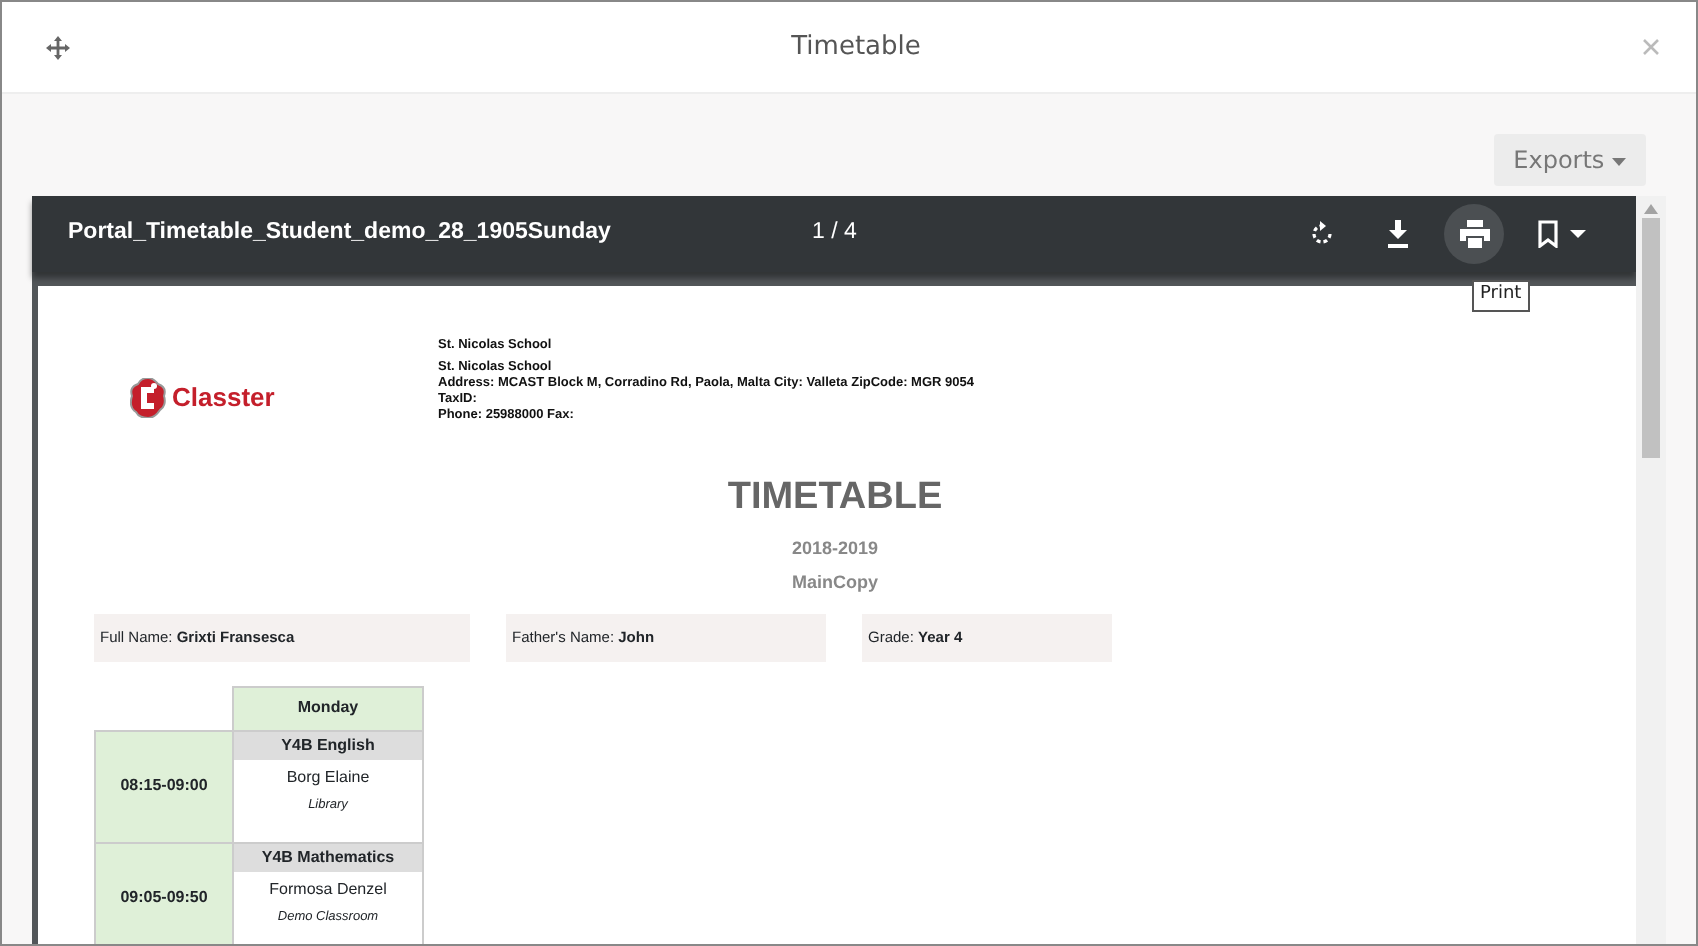 Image resolution: width=1698 pixels, height=946 pixels. I want to click on scrollbar-track, so click(1651, 570).